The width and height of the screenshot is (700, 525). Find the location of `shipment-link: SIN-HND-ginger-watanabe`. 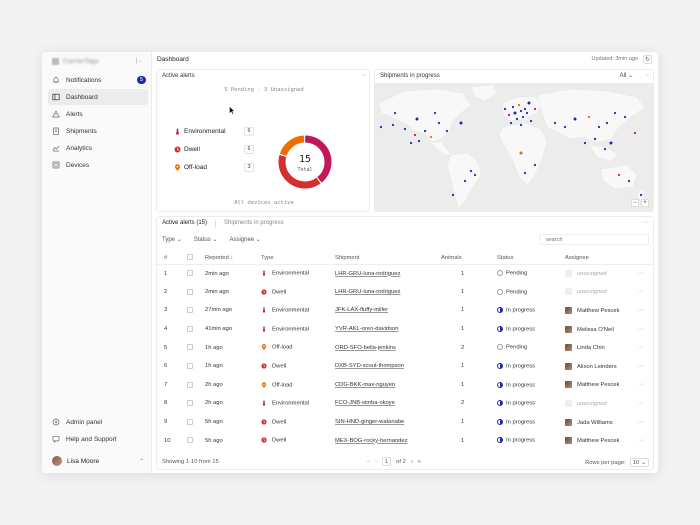

shipment-link: SIN-HND-ginger-watanabe is located at coordinates (369, 422).